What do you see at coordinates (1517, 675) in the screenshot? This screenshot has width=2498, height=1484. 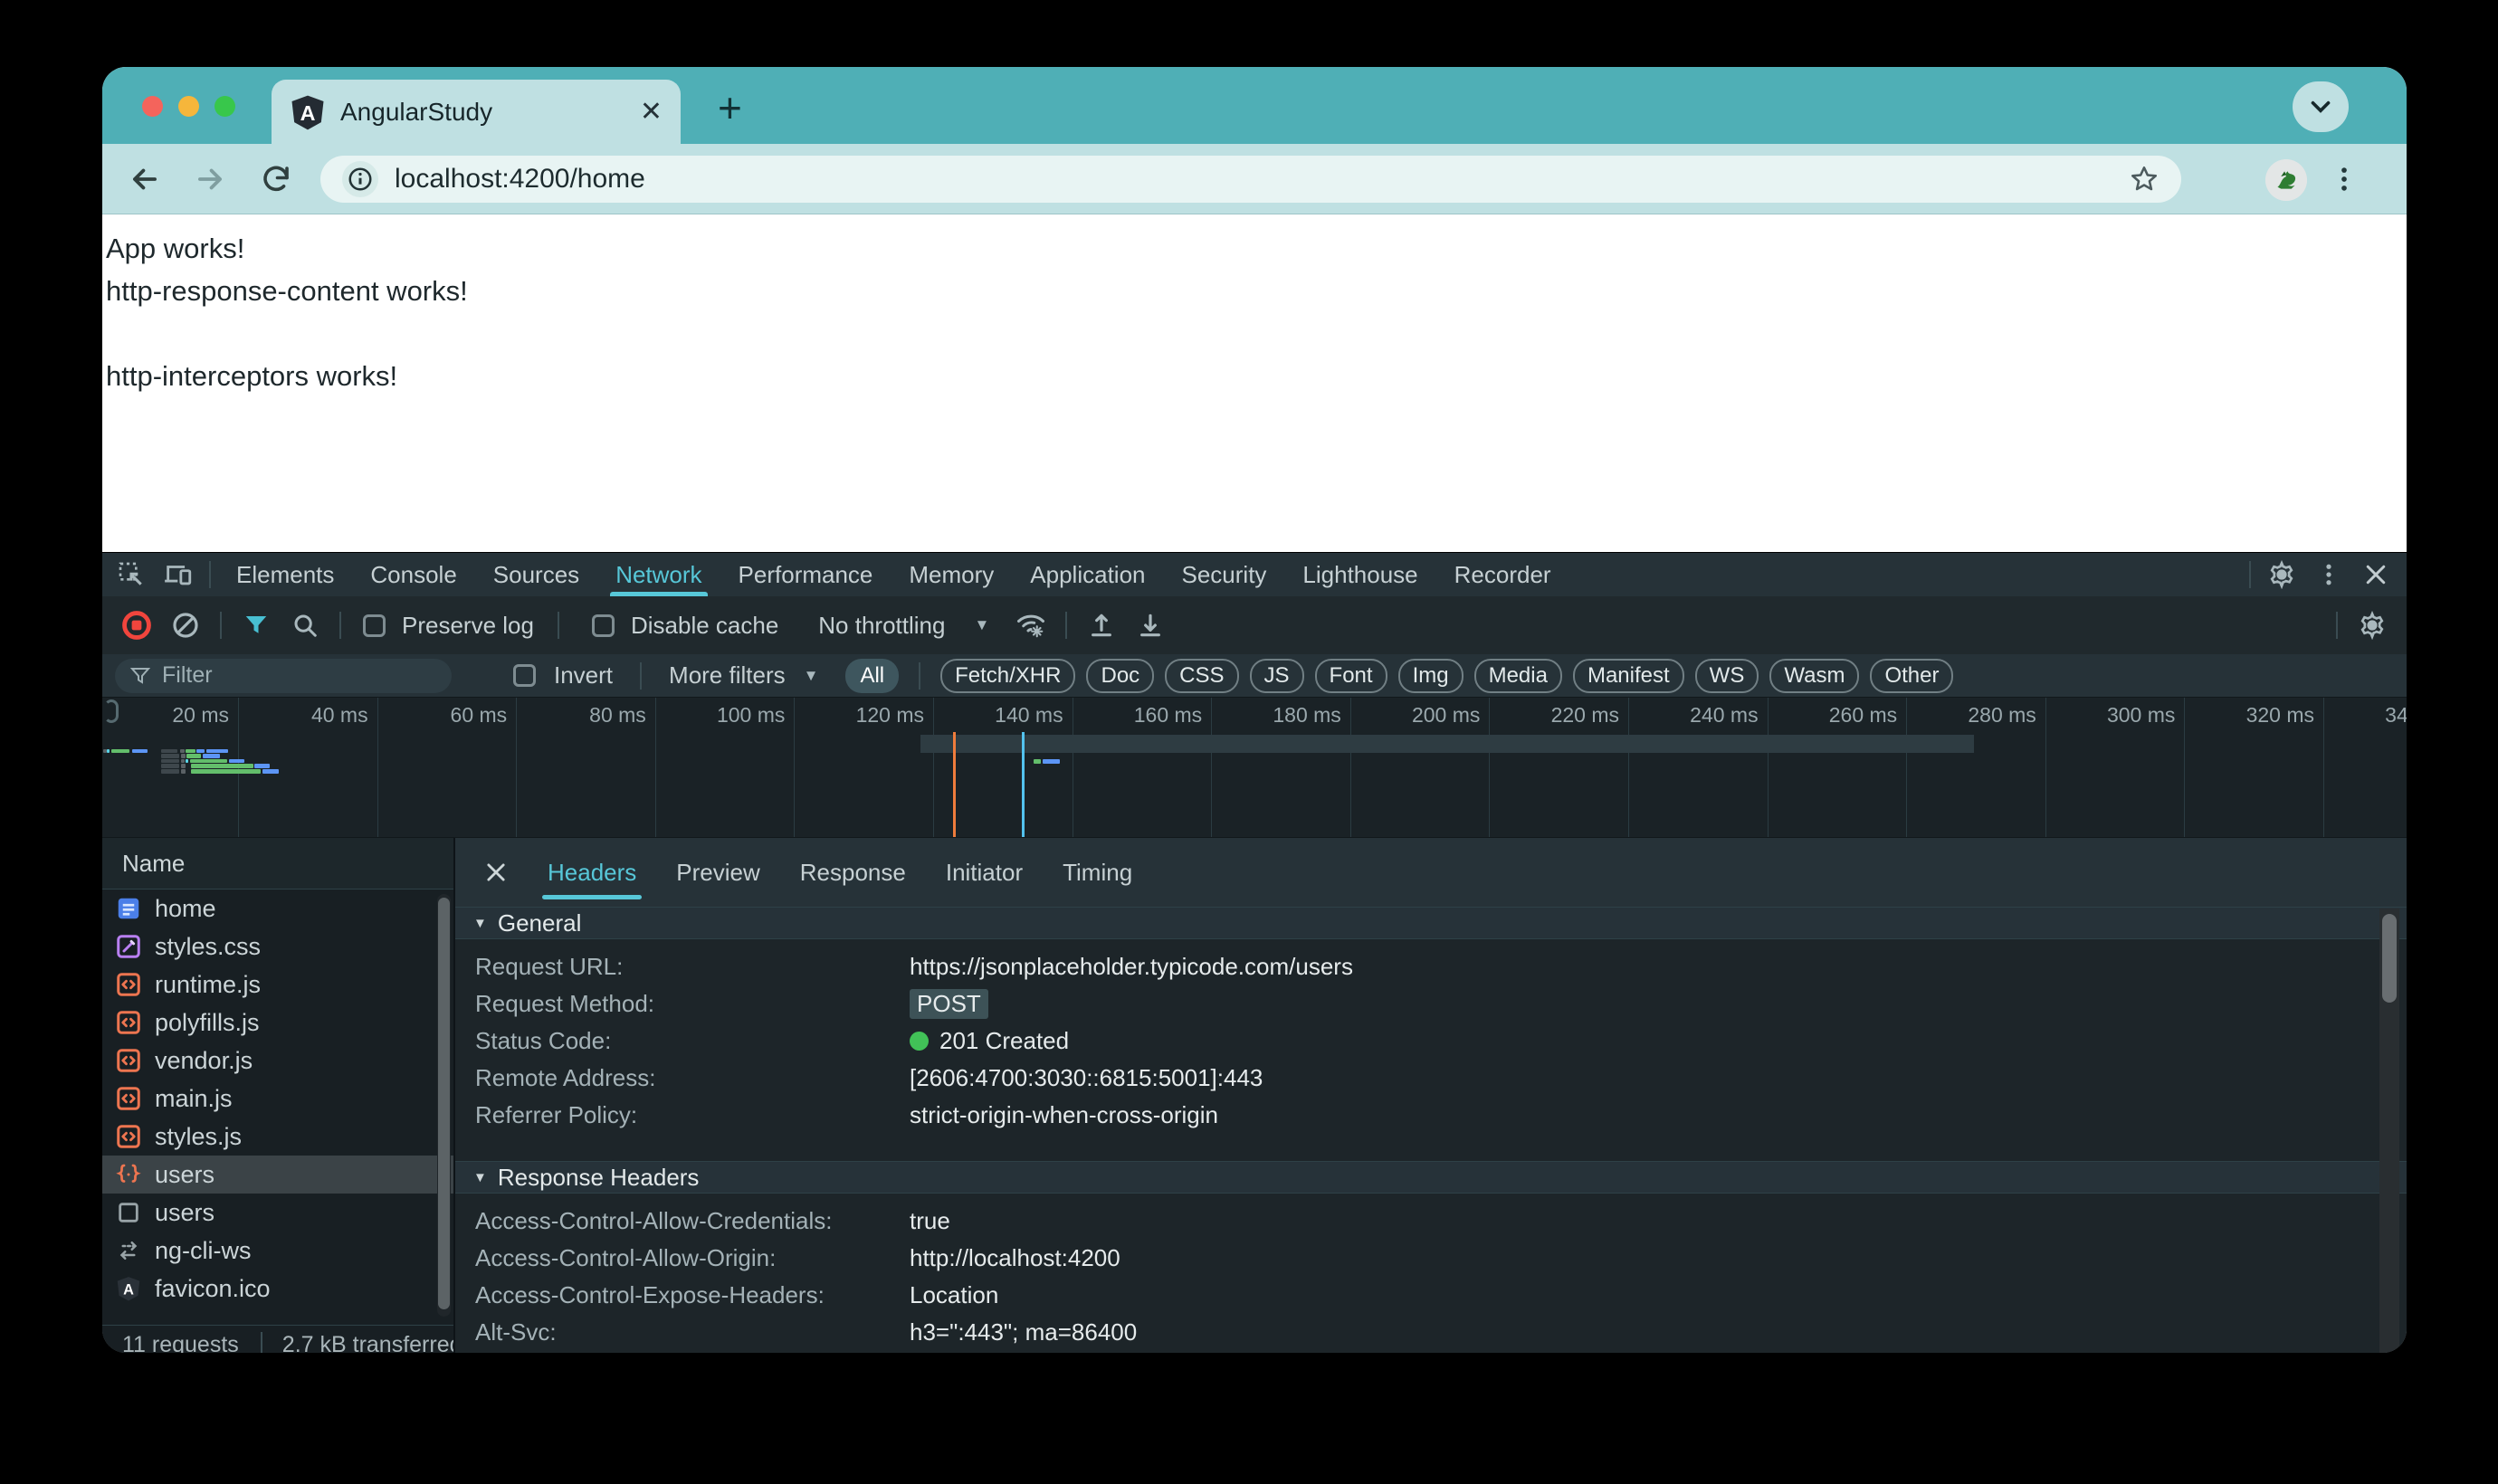 I see `filter-chip-media: Media` at bounding box center [1517, 675].